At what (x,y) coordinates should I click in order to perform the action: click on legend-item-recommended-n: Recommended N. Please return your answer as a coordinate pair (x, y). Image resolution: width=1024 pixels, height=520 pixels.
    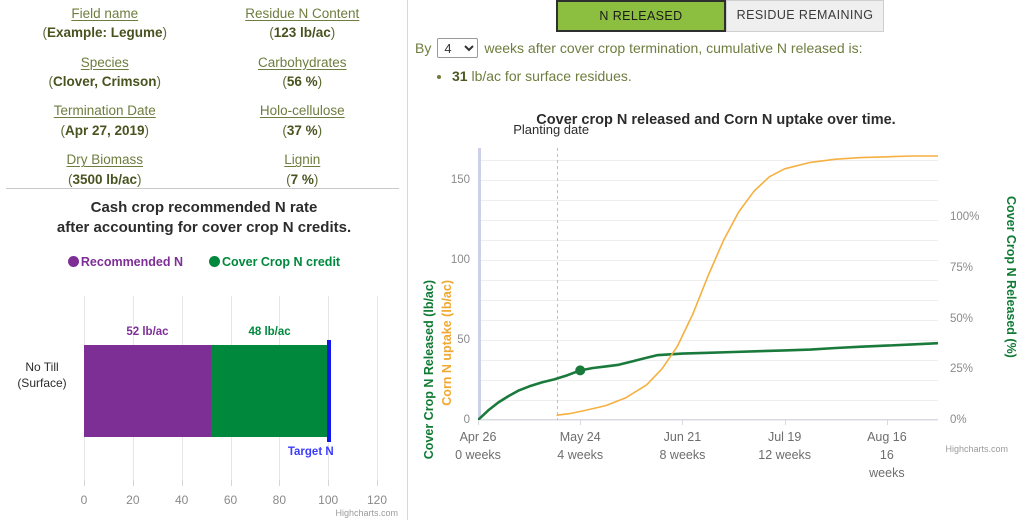
    Looking at the image, I should click on (125, 261).